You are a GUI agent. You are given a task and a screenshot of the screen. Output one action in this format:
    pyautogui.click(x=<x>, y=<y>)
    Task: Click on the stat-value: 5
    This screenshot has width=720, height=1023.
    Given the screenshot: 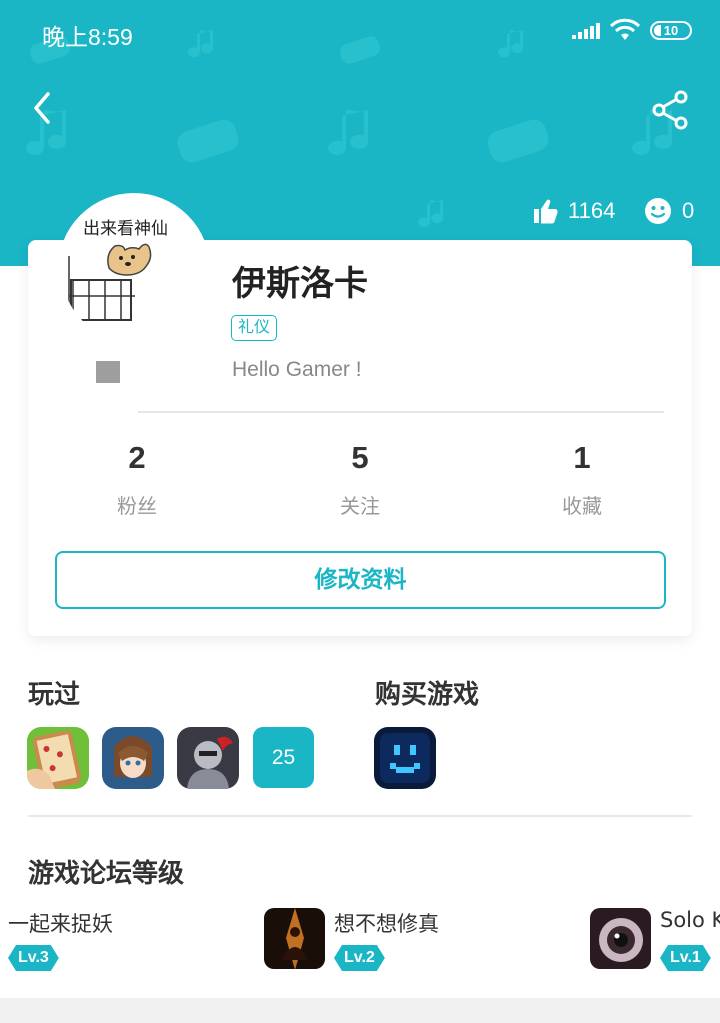 What is the action you would take?
    pyautogui.click(x=360, y=457)
    